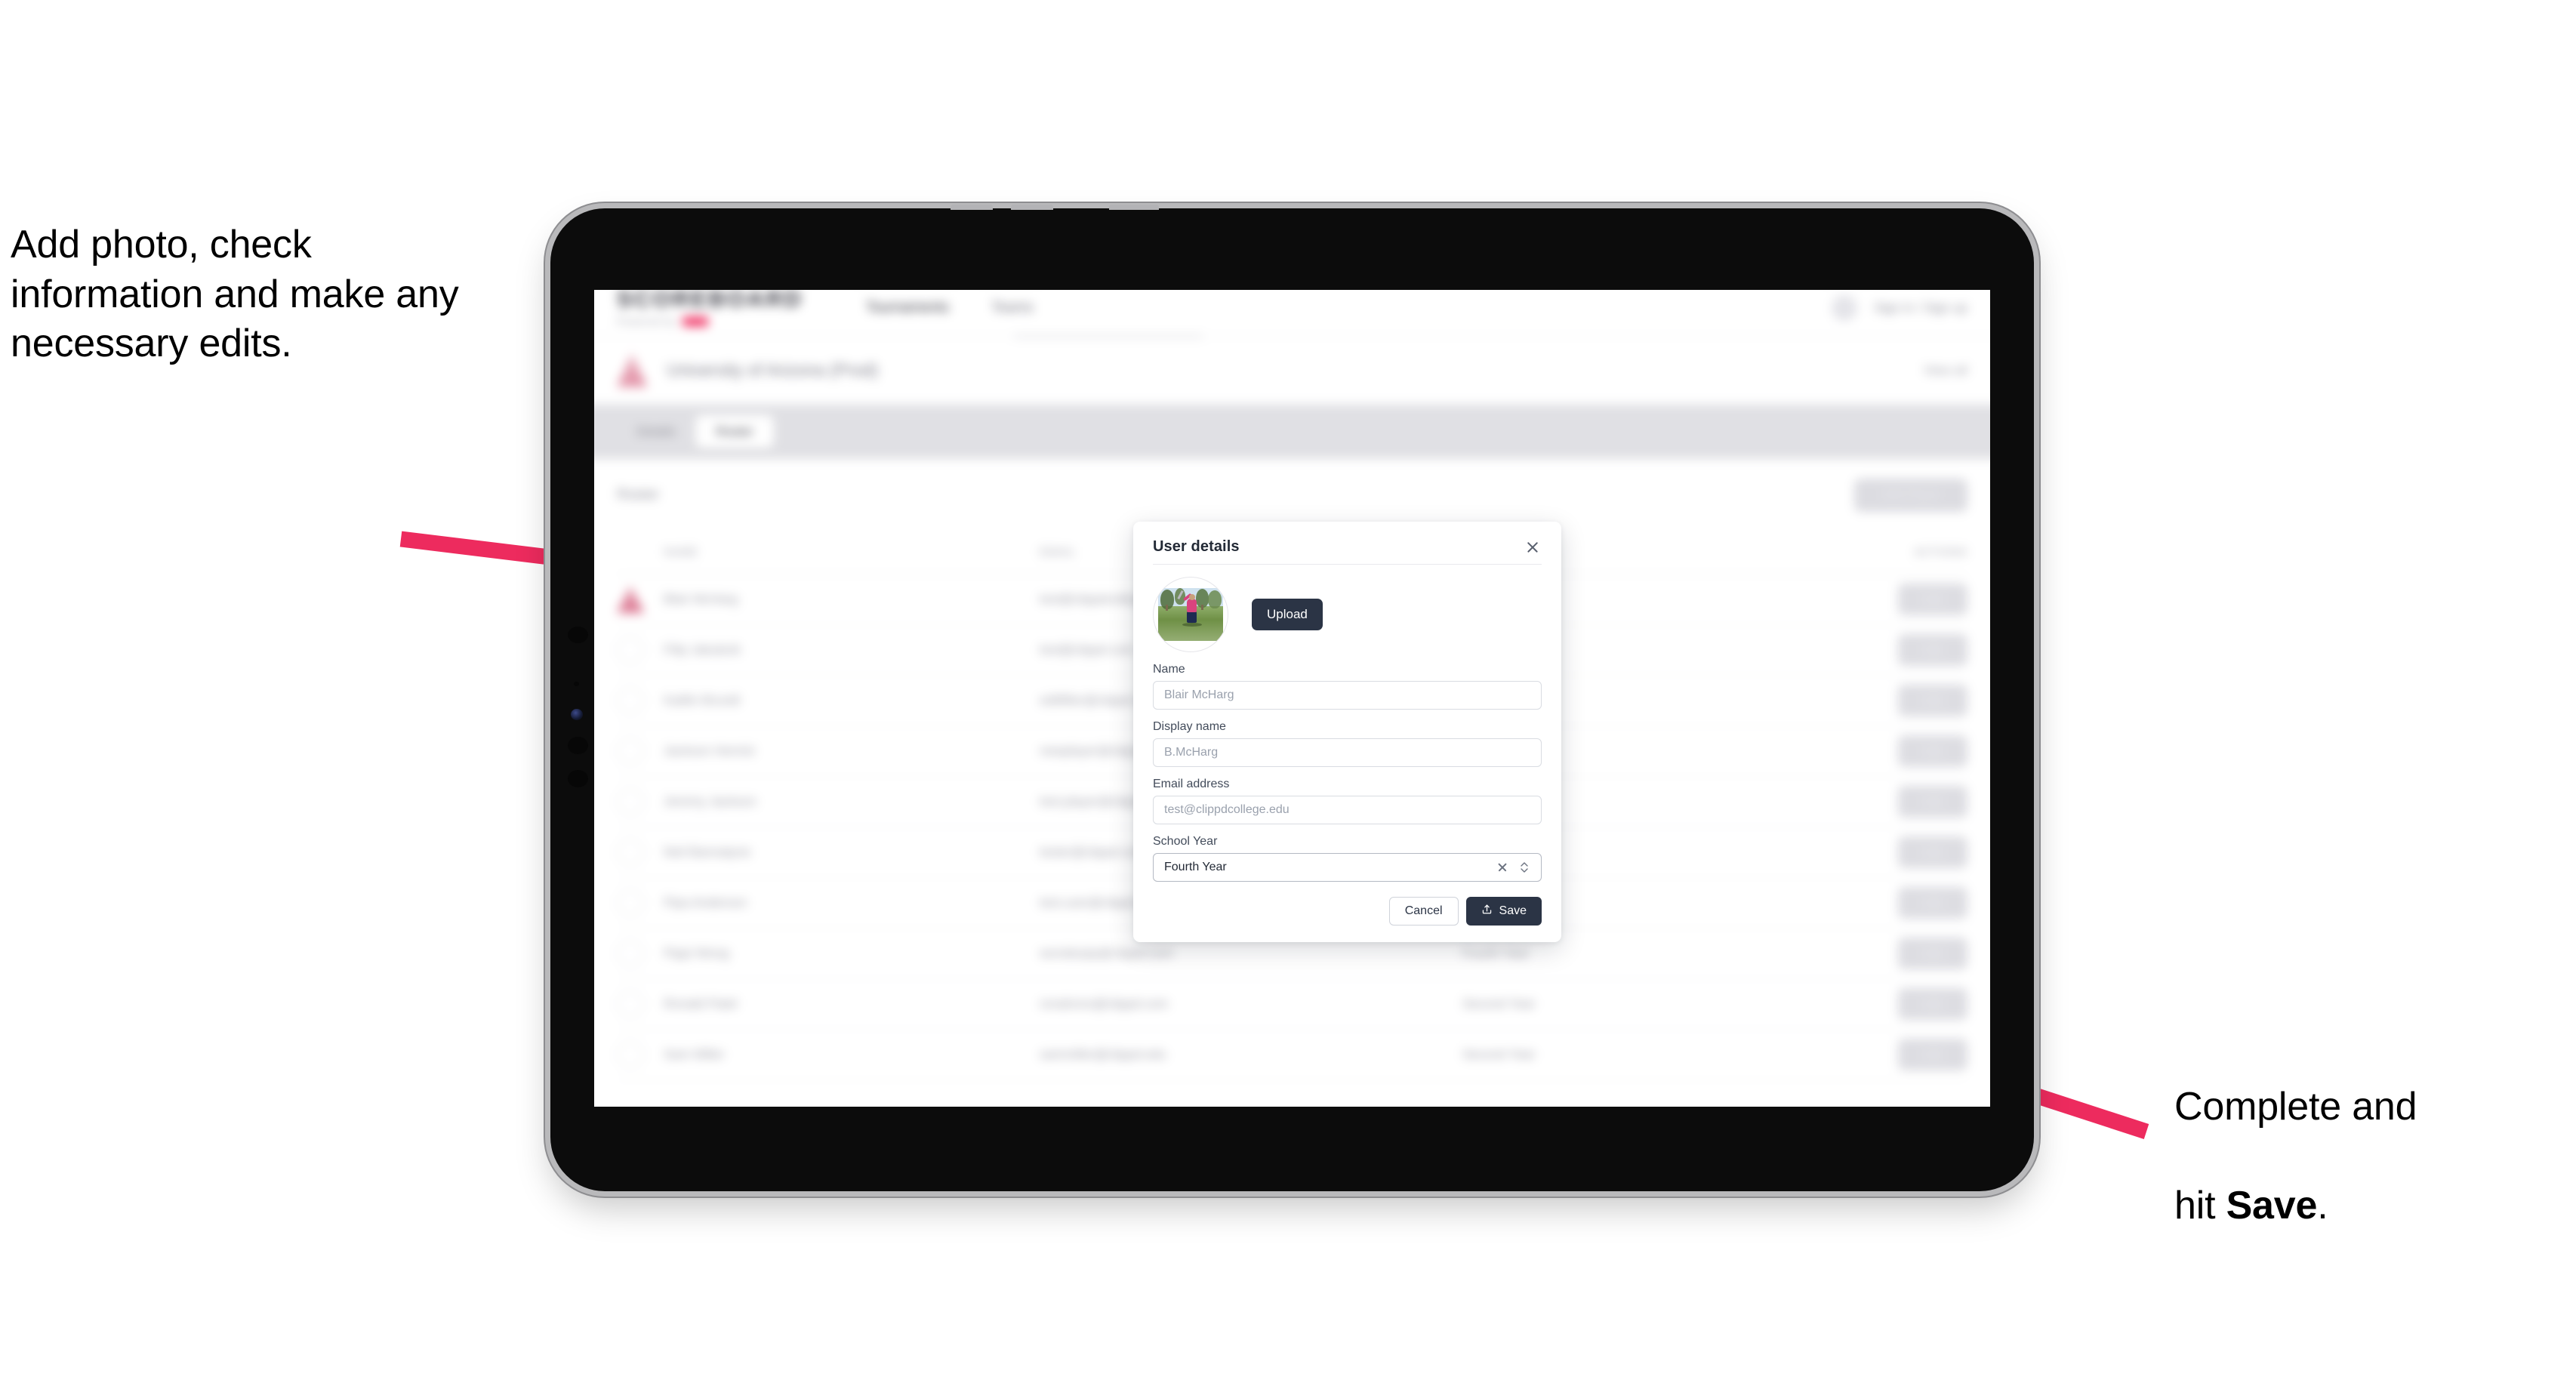 This screenshot has height=1386, width=2576. What do you see at coordinates (1423, 911) in the screenshot?
I see `cancel-button: Cancel` at bounding box center [1423, 911].